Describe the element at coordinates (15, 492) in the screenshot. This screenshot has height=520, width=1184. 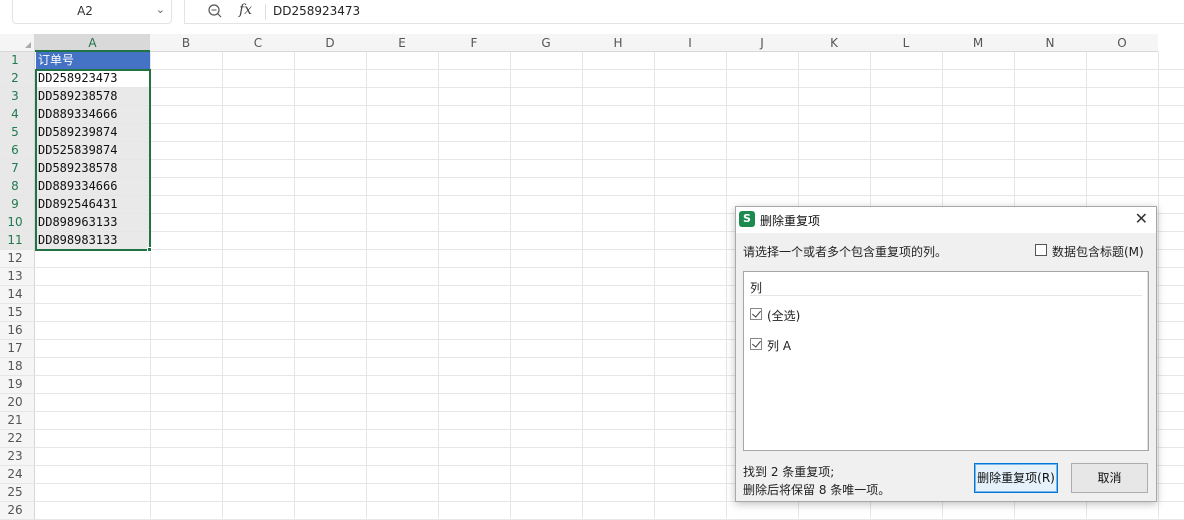
I see `row-header-label: 25` at that location.